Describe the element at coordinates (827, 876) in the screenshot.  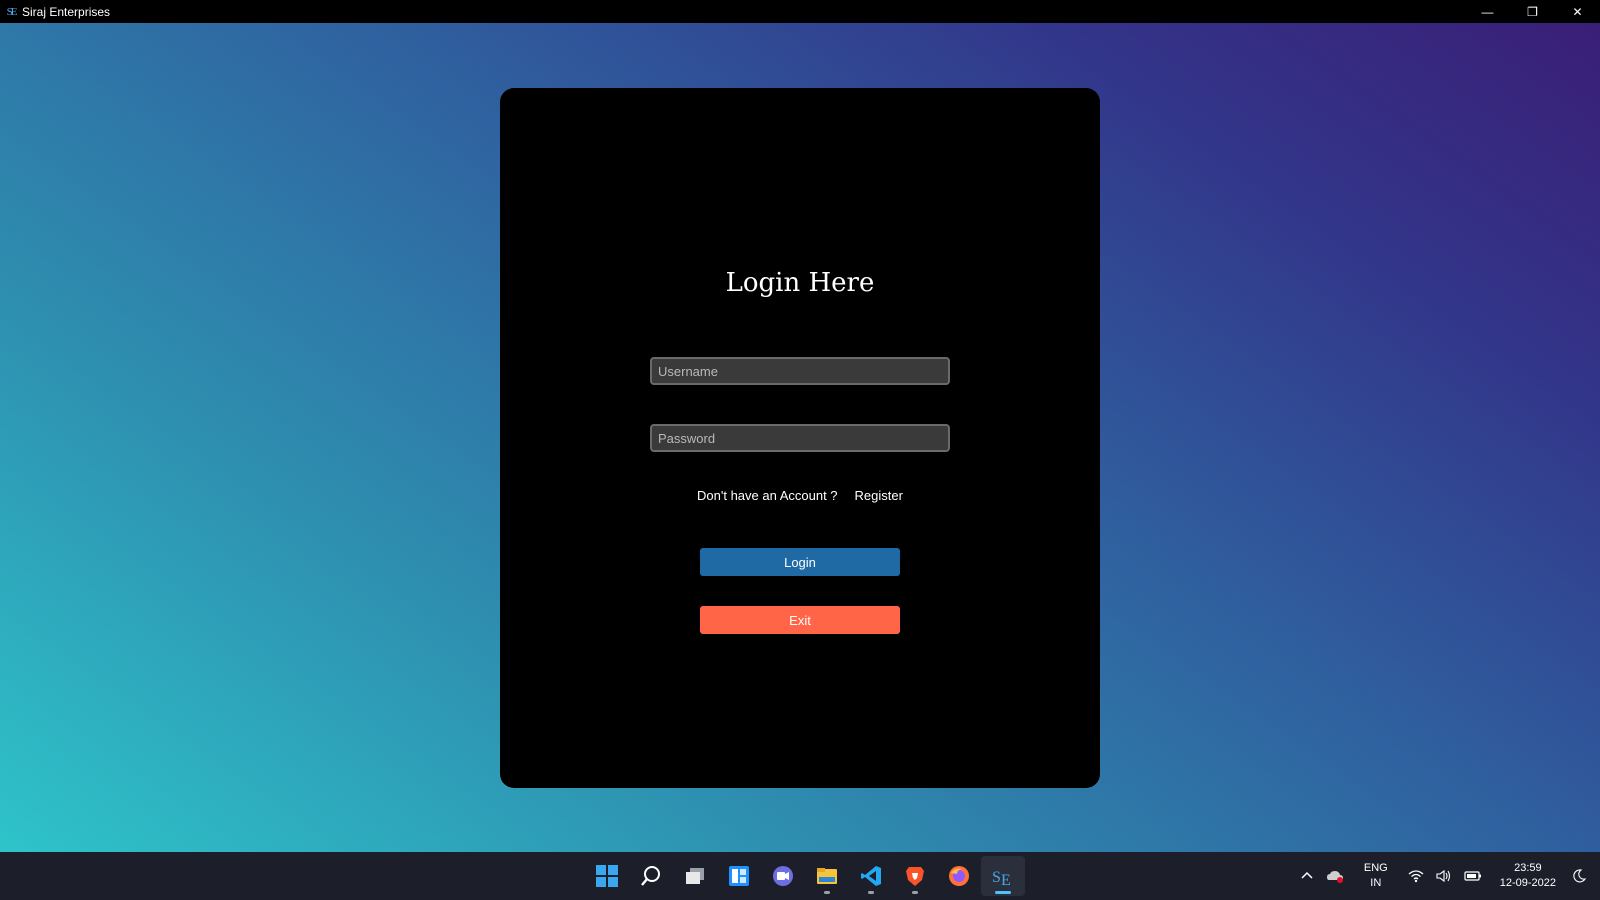
I see `file-explorer-icon` at that location.